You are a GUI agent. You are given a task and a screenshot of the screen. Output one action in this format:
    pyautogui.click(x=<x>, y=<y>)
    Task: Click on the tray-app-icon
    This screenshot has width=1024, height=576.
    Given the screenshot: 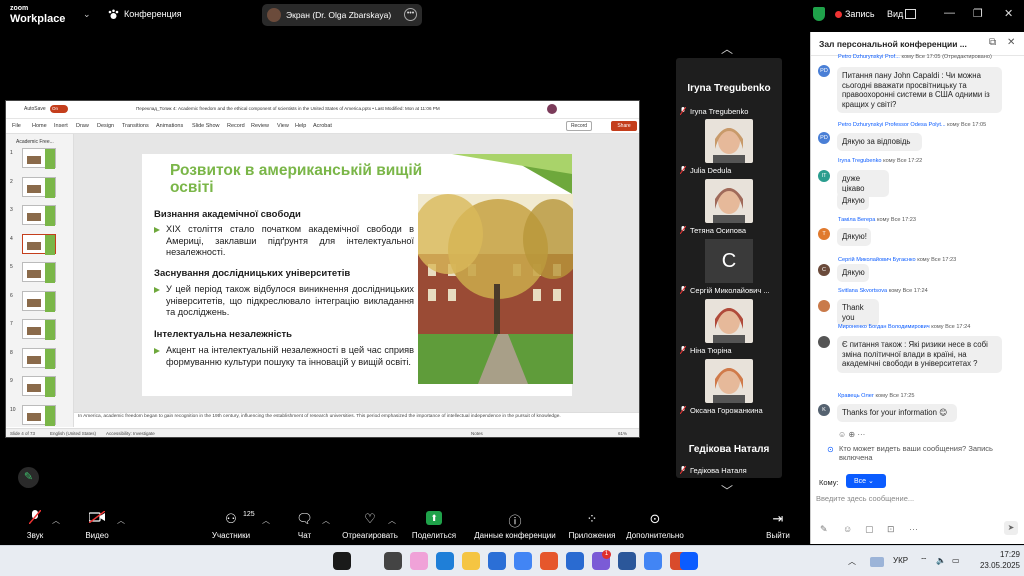 What is the action you would take?
    pyautogui.click(x=877, y=562)
    